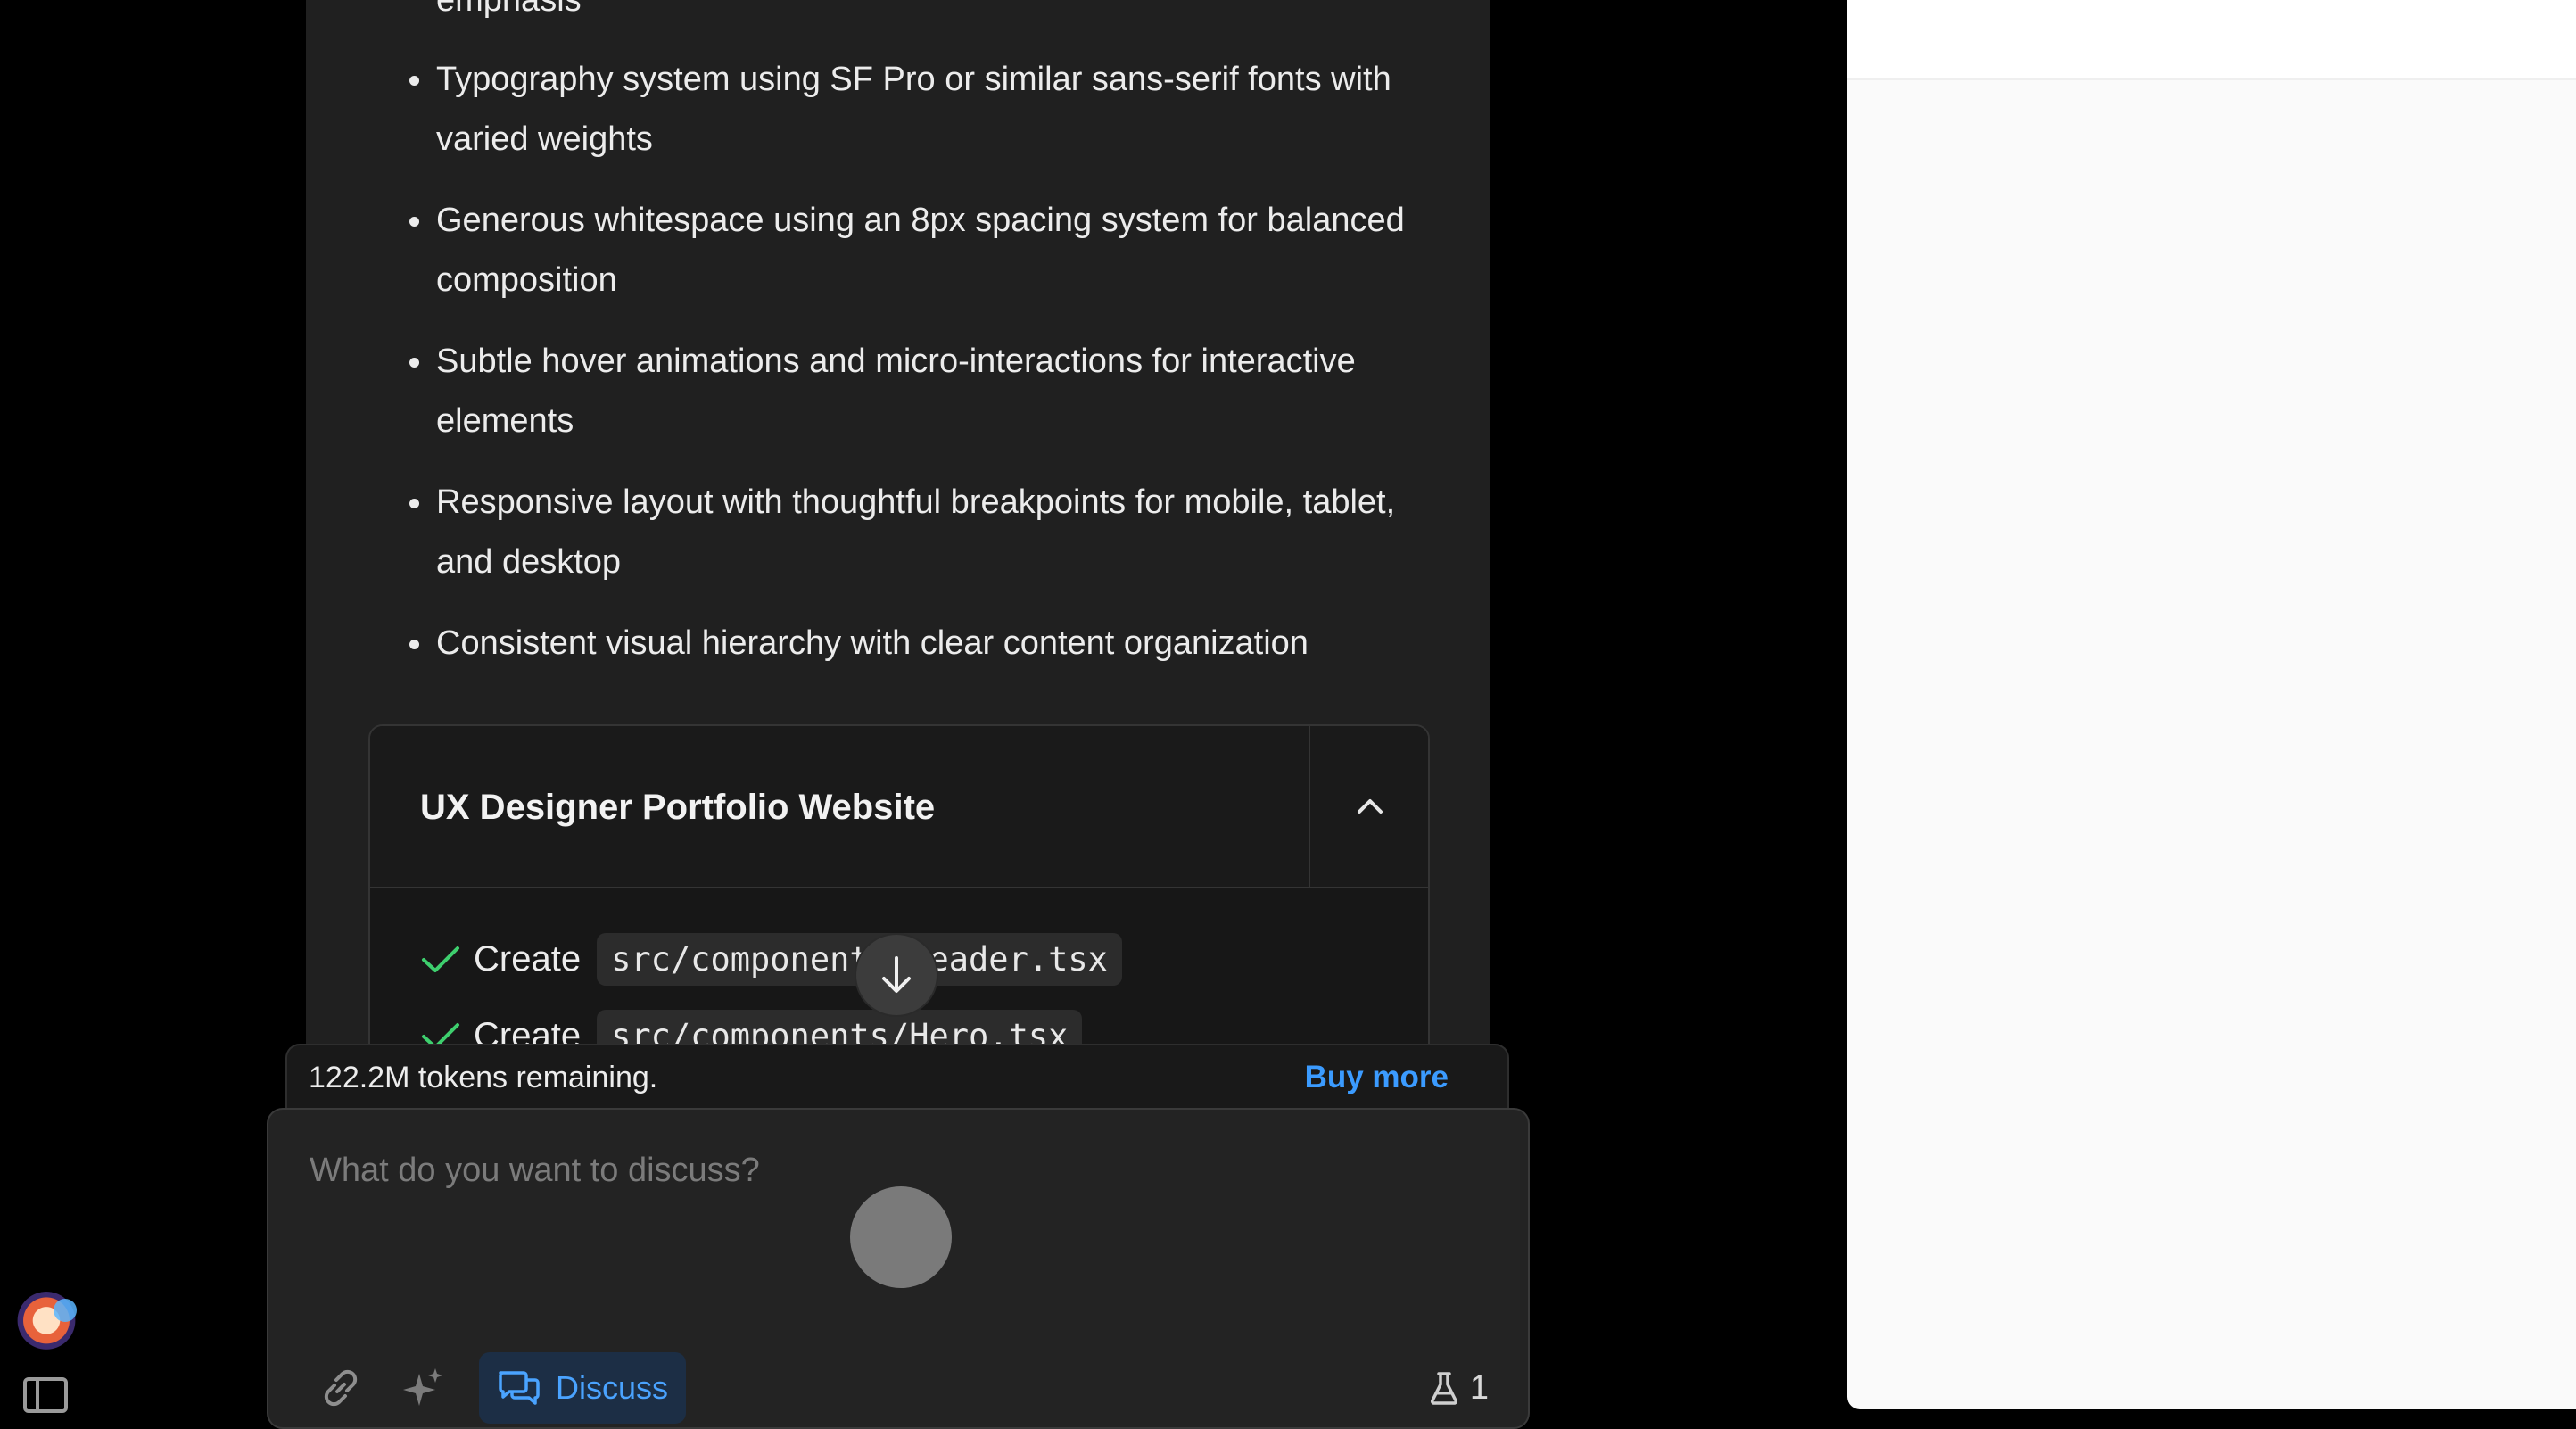  Describe the element at coordinates (1479, 1387) in the screenshot. I see `experiments-count: 1` at that location.